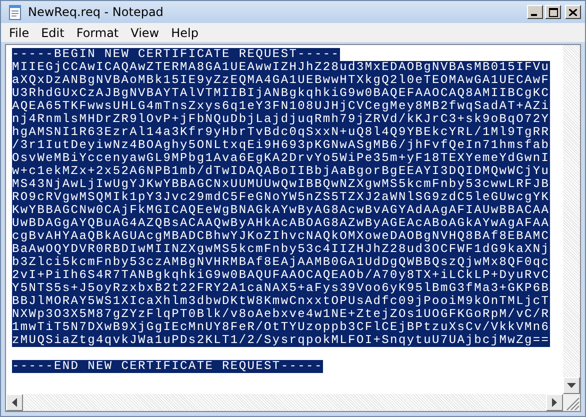  Describe the element at coordinates (535, 12) in the screenshot. I see `minimize-button` at that location.